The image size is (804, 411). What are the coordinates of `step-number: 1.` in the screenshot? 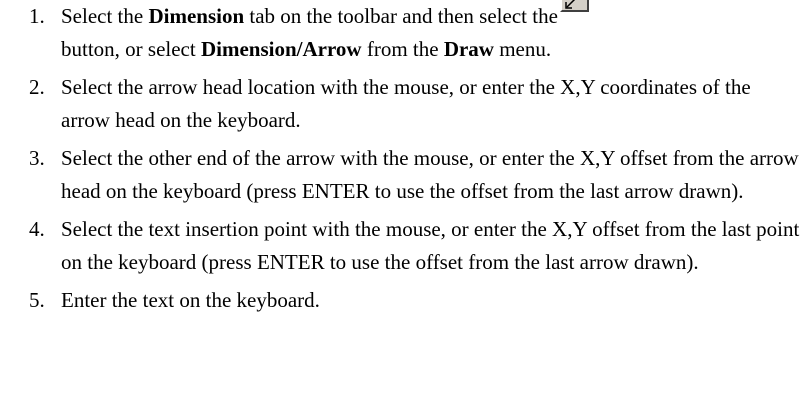 It's located at (37, 16).